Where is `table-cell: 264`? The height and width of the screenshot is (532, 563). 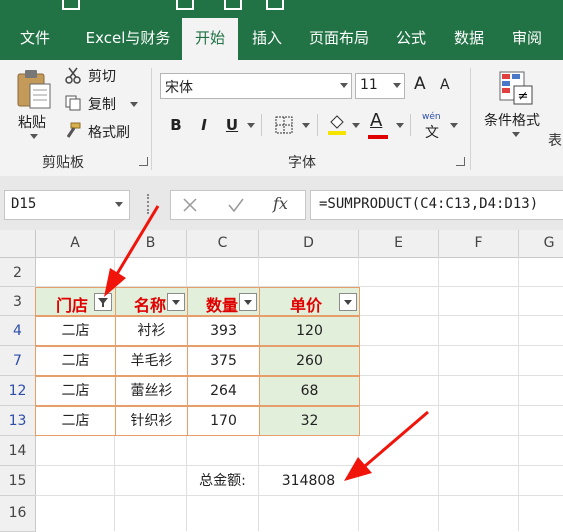
table-cell: 264 is located at coordinates (223, 391).